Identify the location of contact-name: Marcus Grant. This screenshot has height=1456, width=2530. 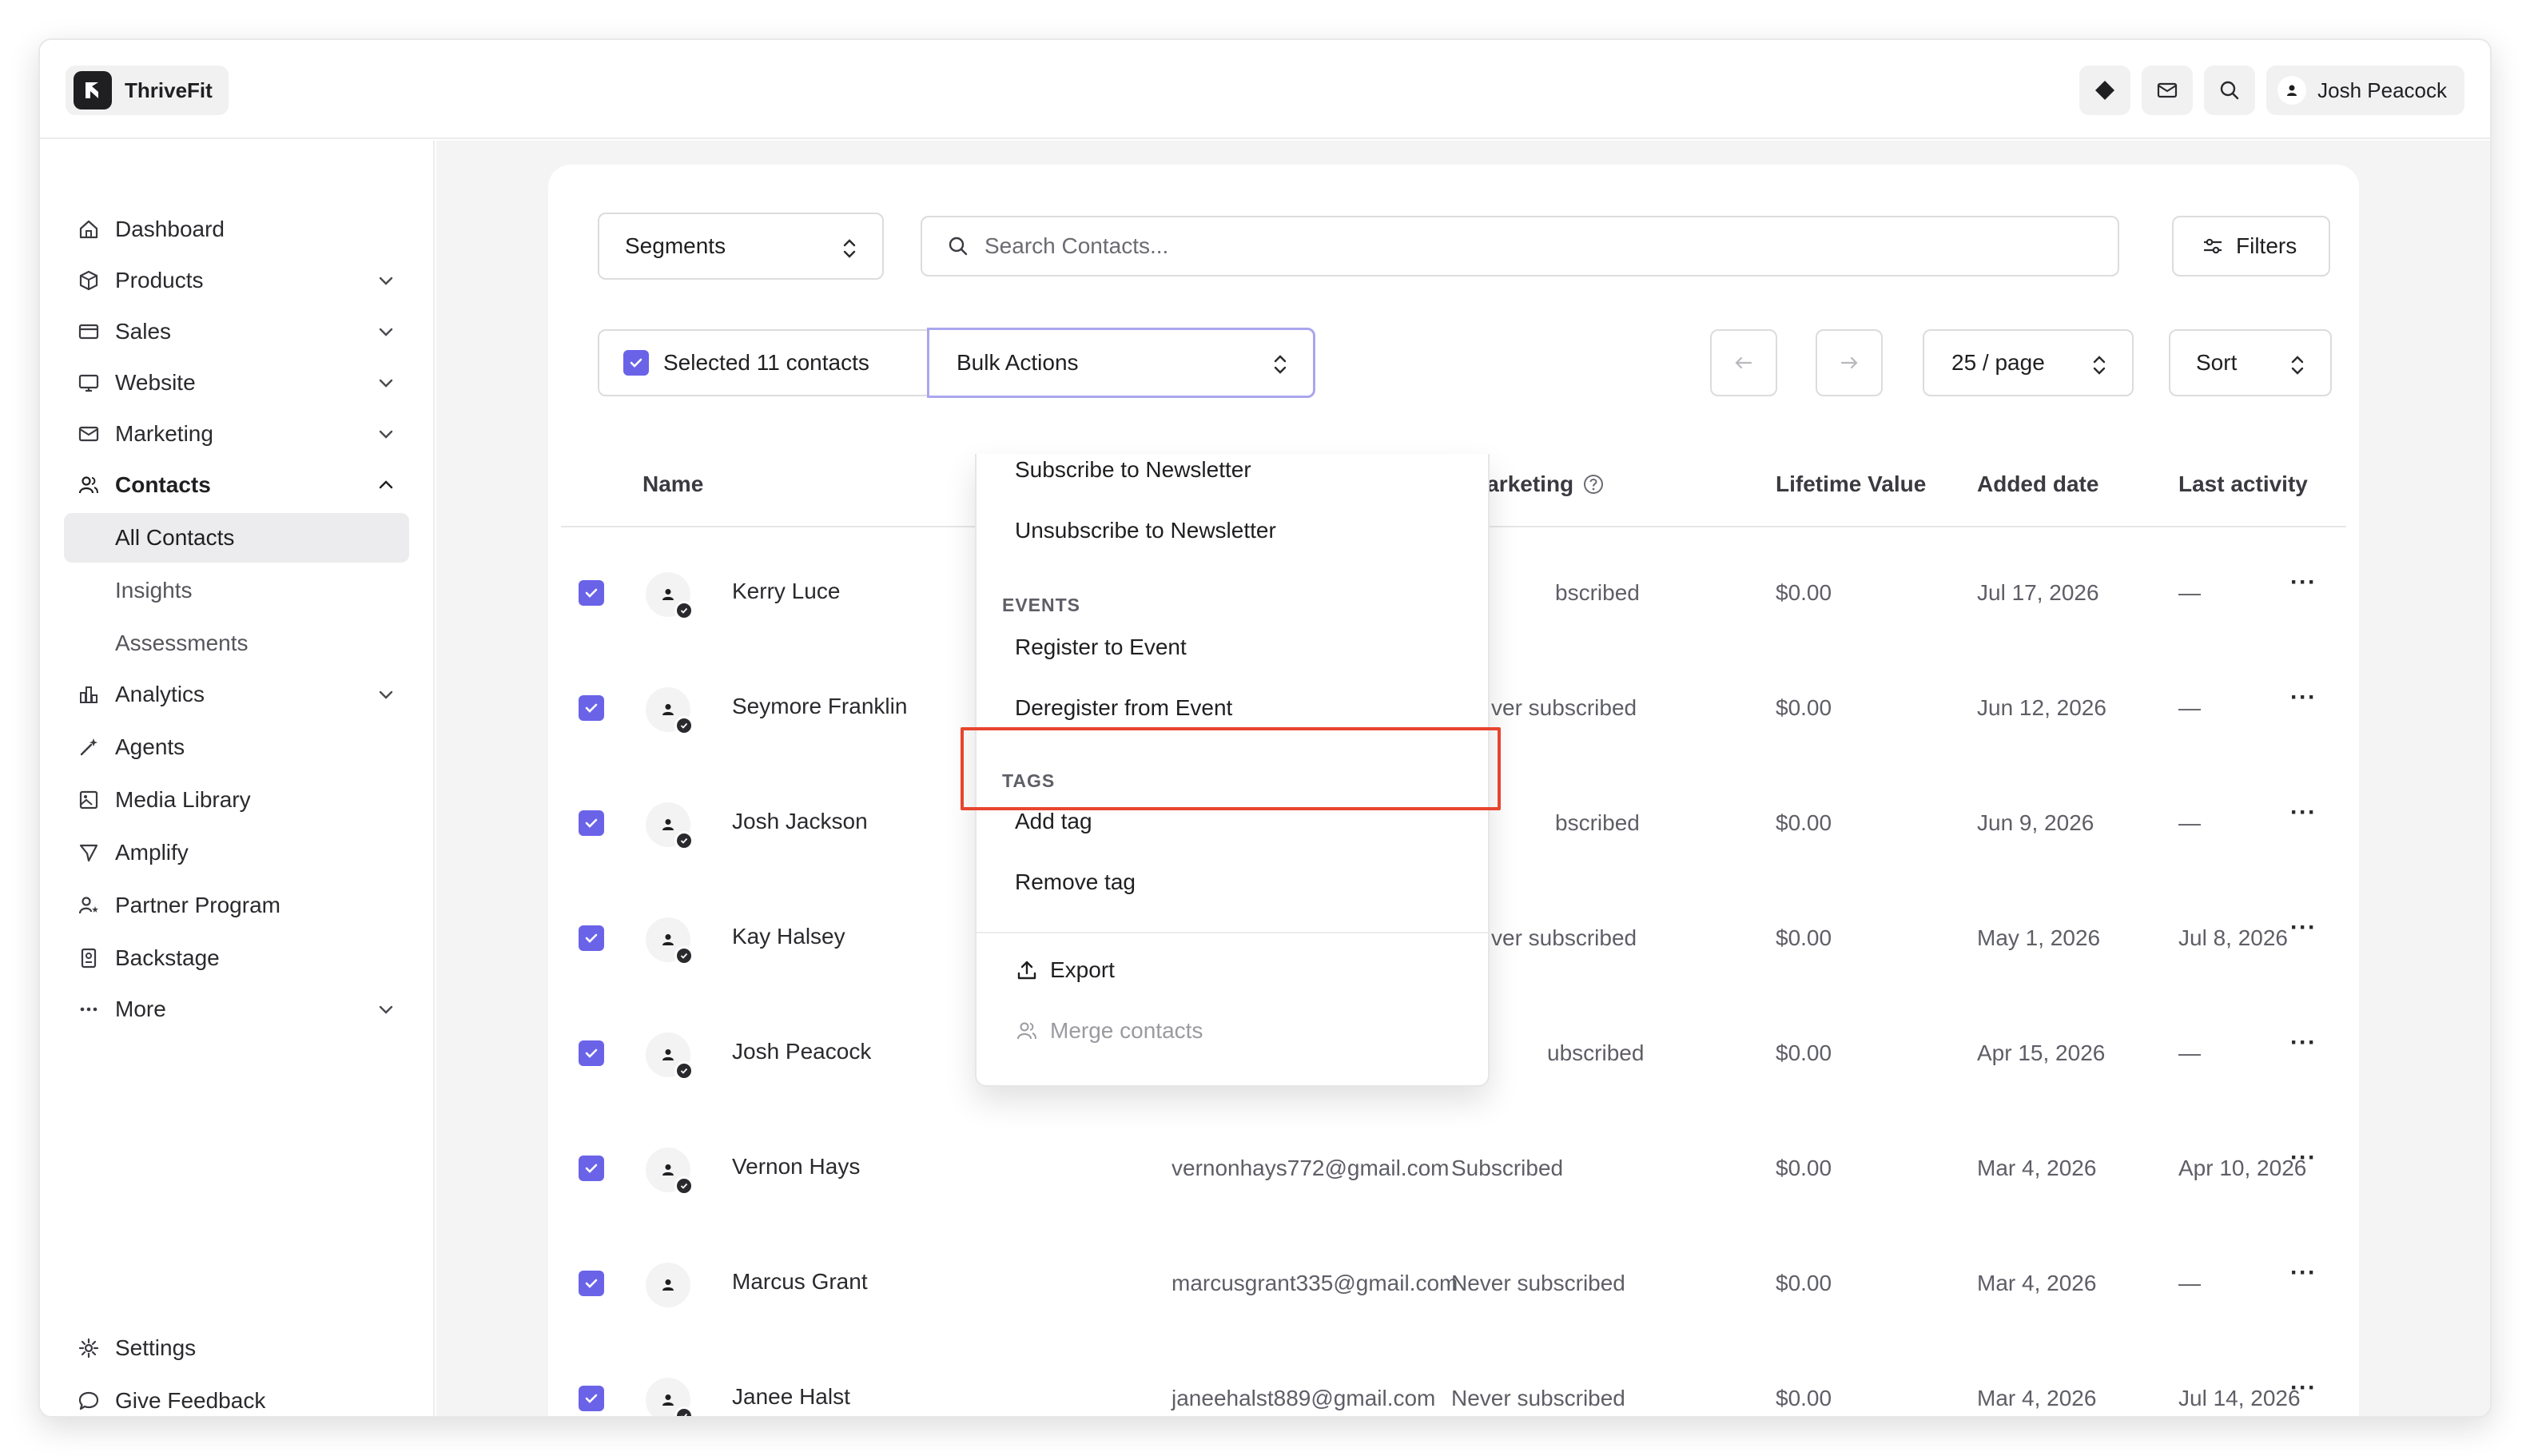
(800, 1282).